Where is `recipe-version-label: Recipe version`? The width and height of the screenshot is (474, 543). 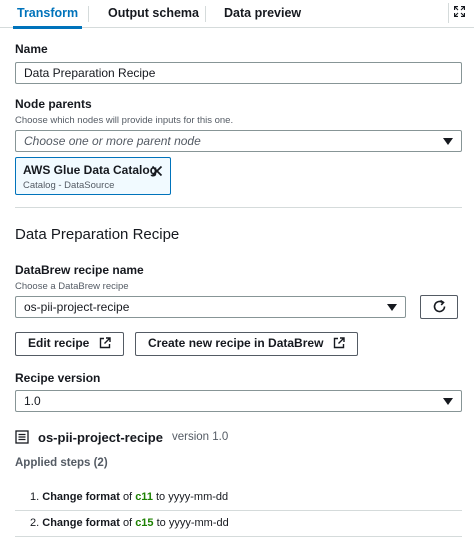
recipe-version-label: Recipe version is located at coordinates (58, 378).